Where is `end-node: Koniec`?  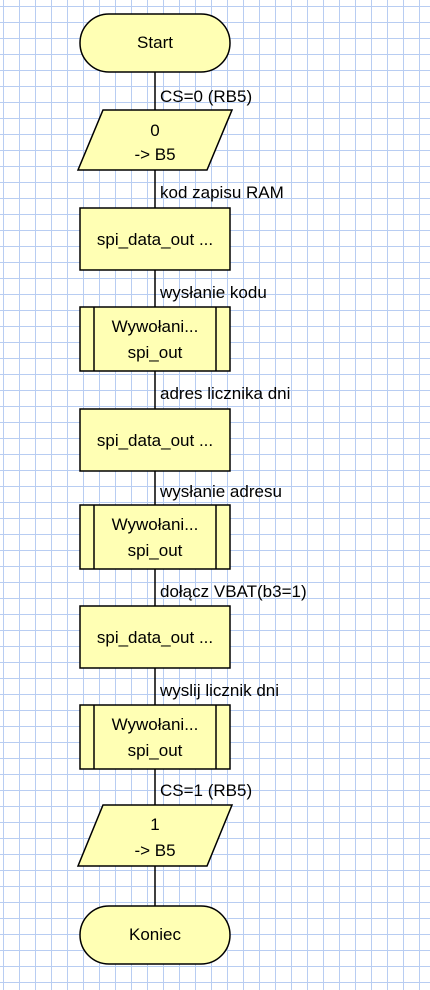
end-node: Koniec is located at coordinates (155, 935).